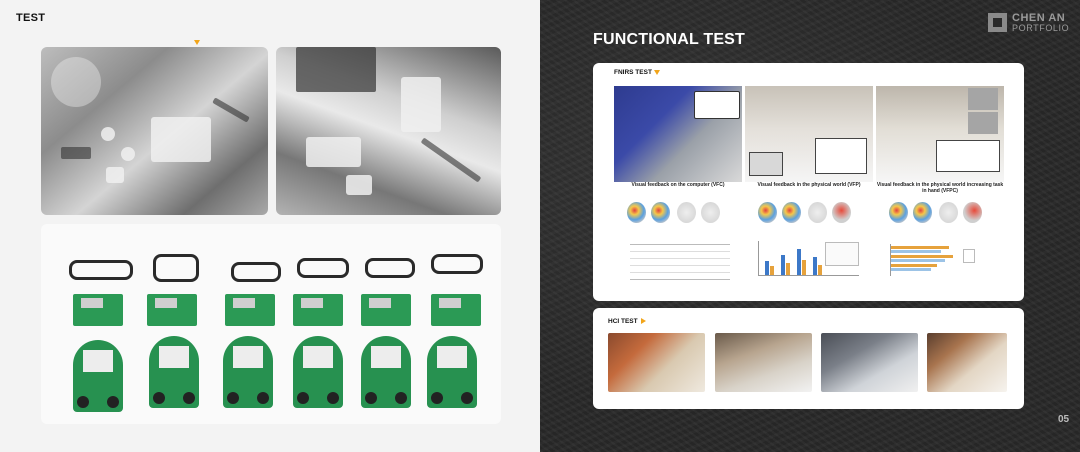 The width and height of the screenshot is (1080, 452). Describe the element at coordinates (669, 39) in the screenshot. I see `section-title-functional-test: FUNCTIONAL TEST` at that location.